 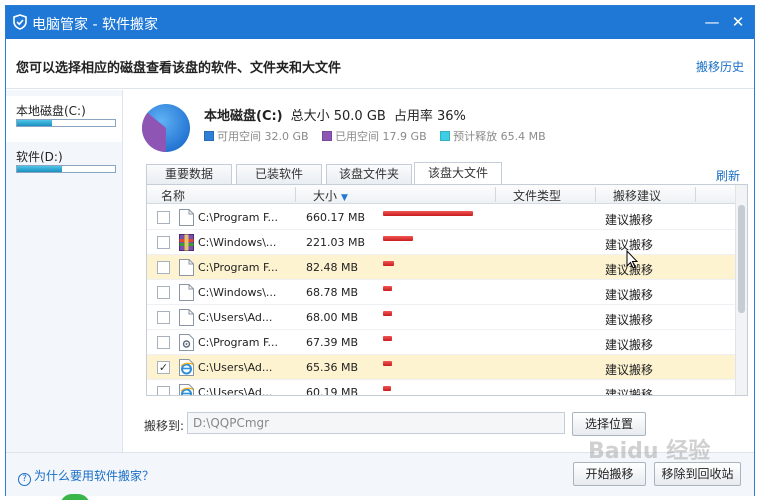 I want to click on tab-disk-folders: 该盘文件夹, so click(x=369, y=174).